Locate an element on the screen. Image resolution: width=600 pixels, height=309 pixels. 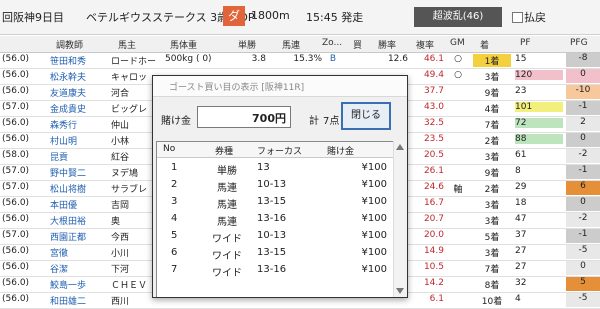
chaos-badge: 超波乱(46) is located at coordinates (458, 17).